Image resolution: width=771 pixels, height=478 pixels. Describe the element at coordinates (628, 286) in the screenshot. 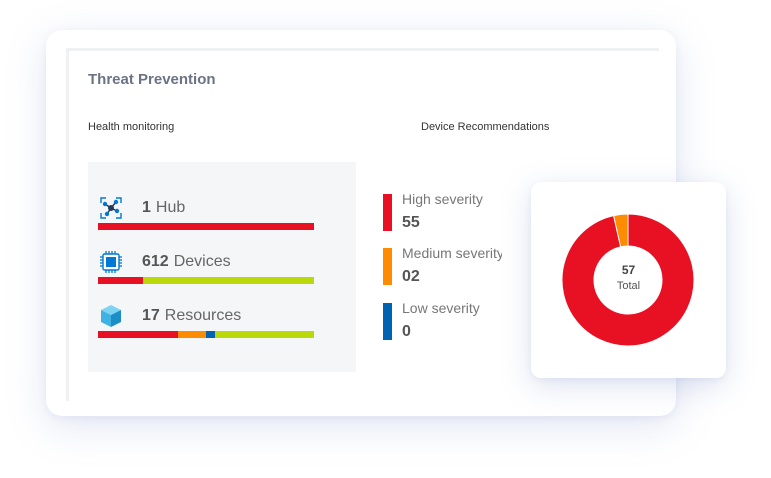

I see `donut-total-label: Total` at that location.